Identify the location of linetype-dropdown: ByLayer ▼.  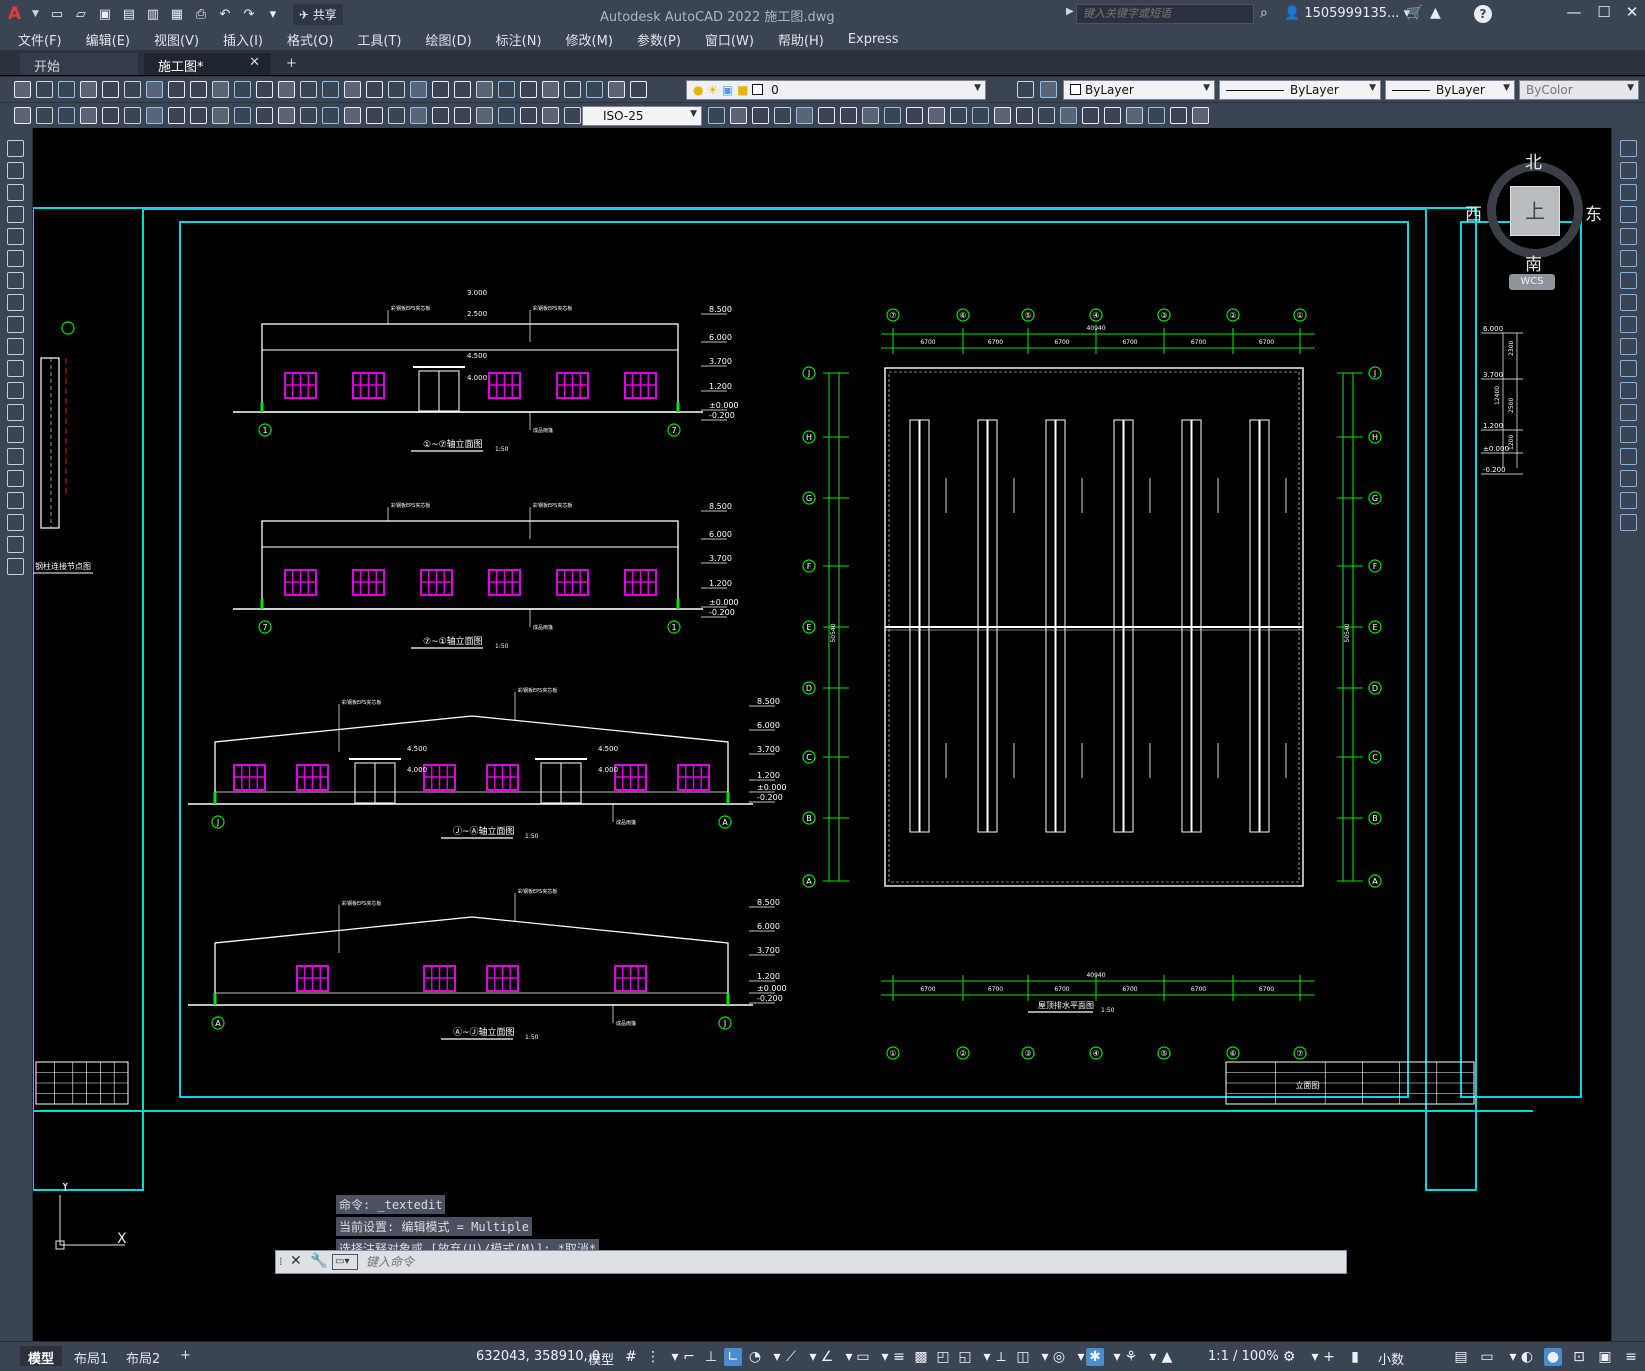
(1300, 90).